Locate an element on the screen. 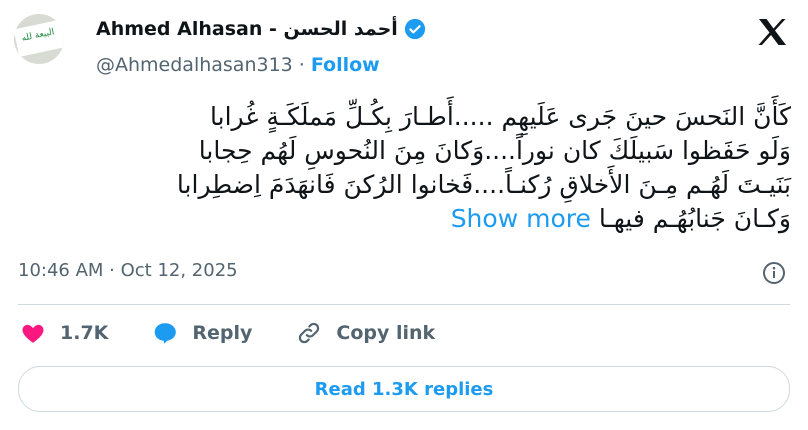 Image resolution: width=808 pixels, height=430 pixels. copy-link-button: Copy link is located at coordinates (365, 333).